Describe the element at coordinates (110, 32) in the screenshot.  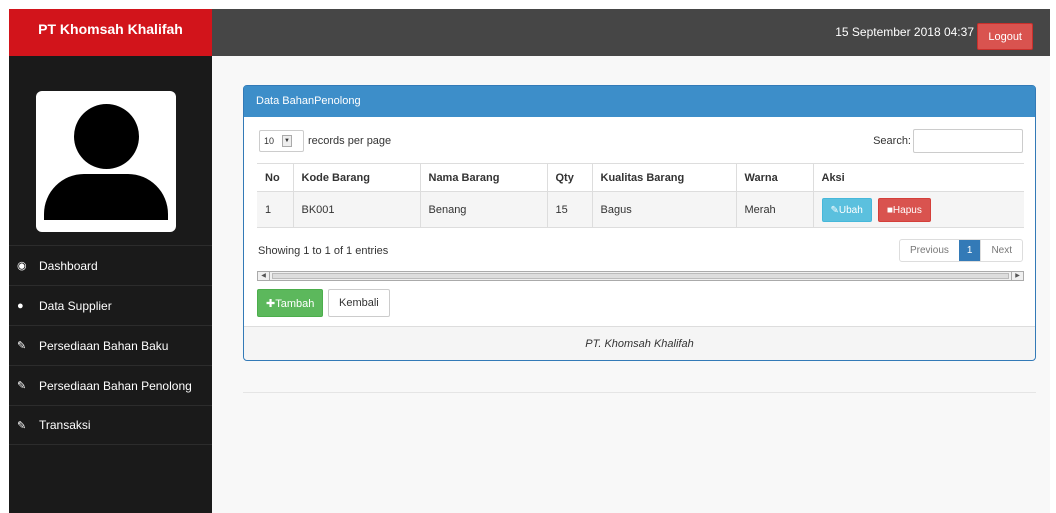
I see `brand-title: PT Khomsah Khalifah` at that location.